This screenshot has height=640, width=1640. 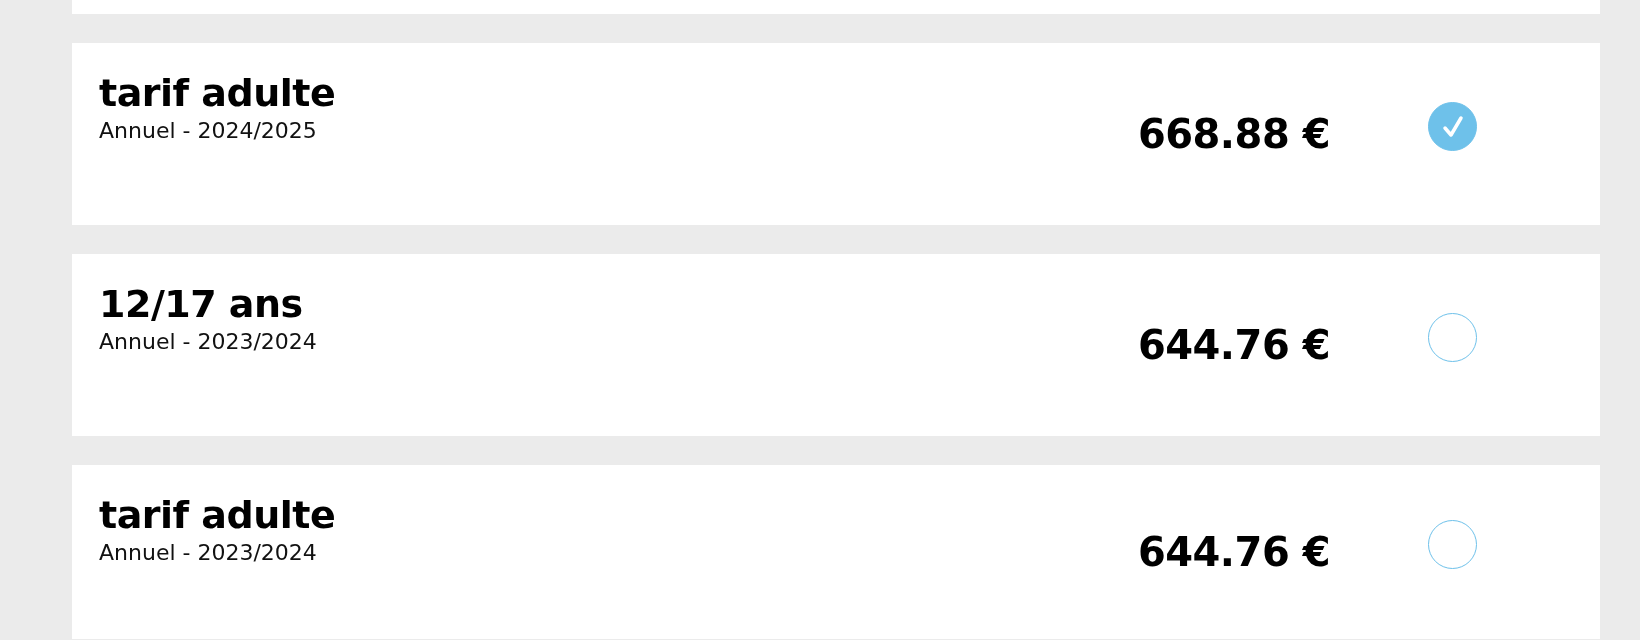 What do you see at coordinates (1233, 134) in the screenshot?
I see `offer-price: 668.88 €` at bounding box center [1233, 134].